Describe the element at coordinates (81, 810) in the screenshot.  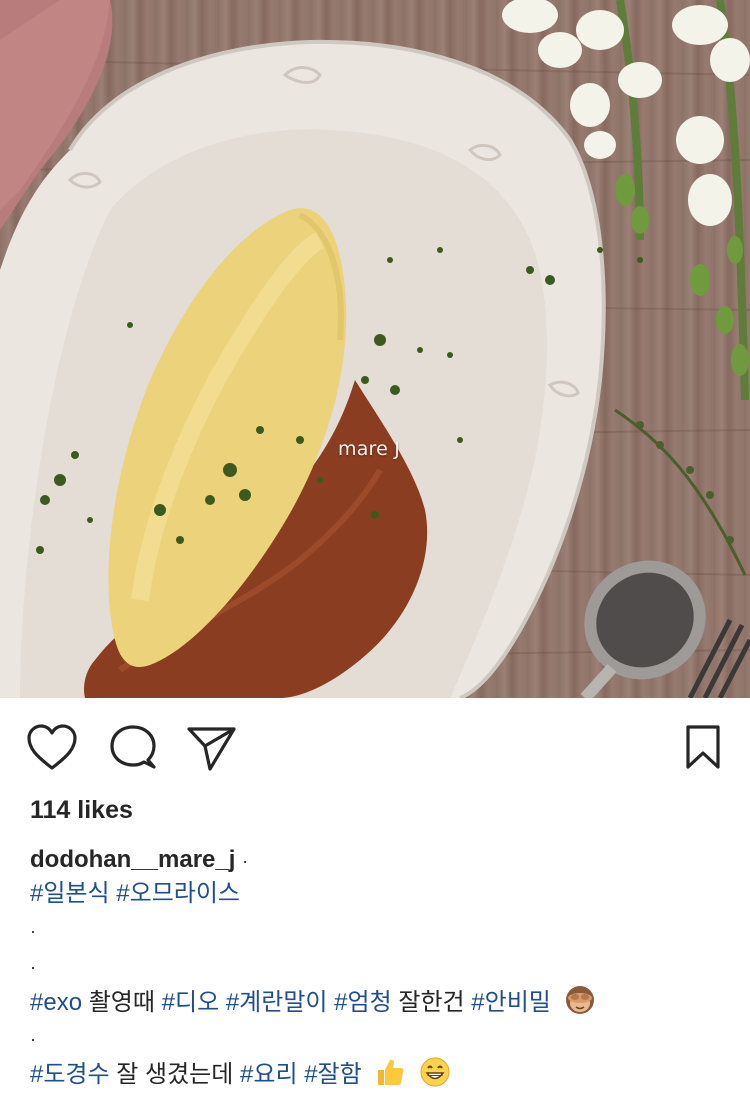
I see `likes-count: 114 likes` at that location.